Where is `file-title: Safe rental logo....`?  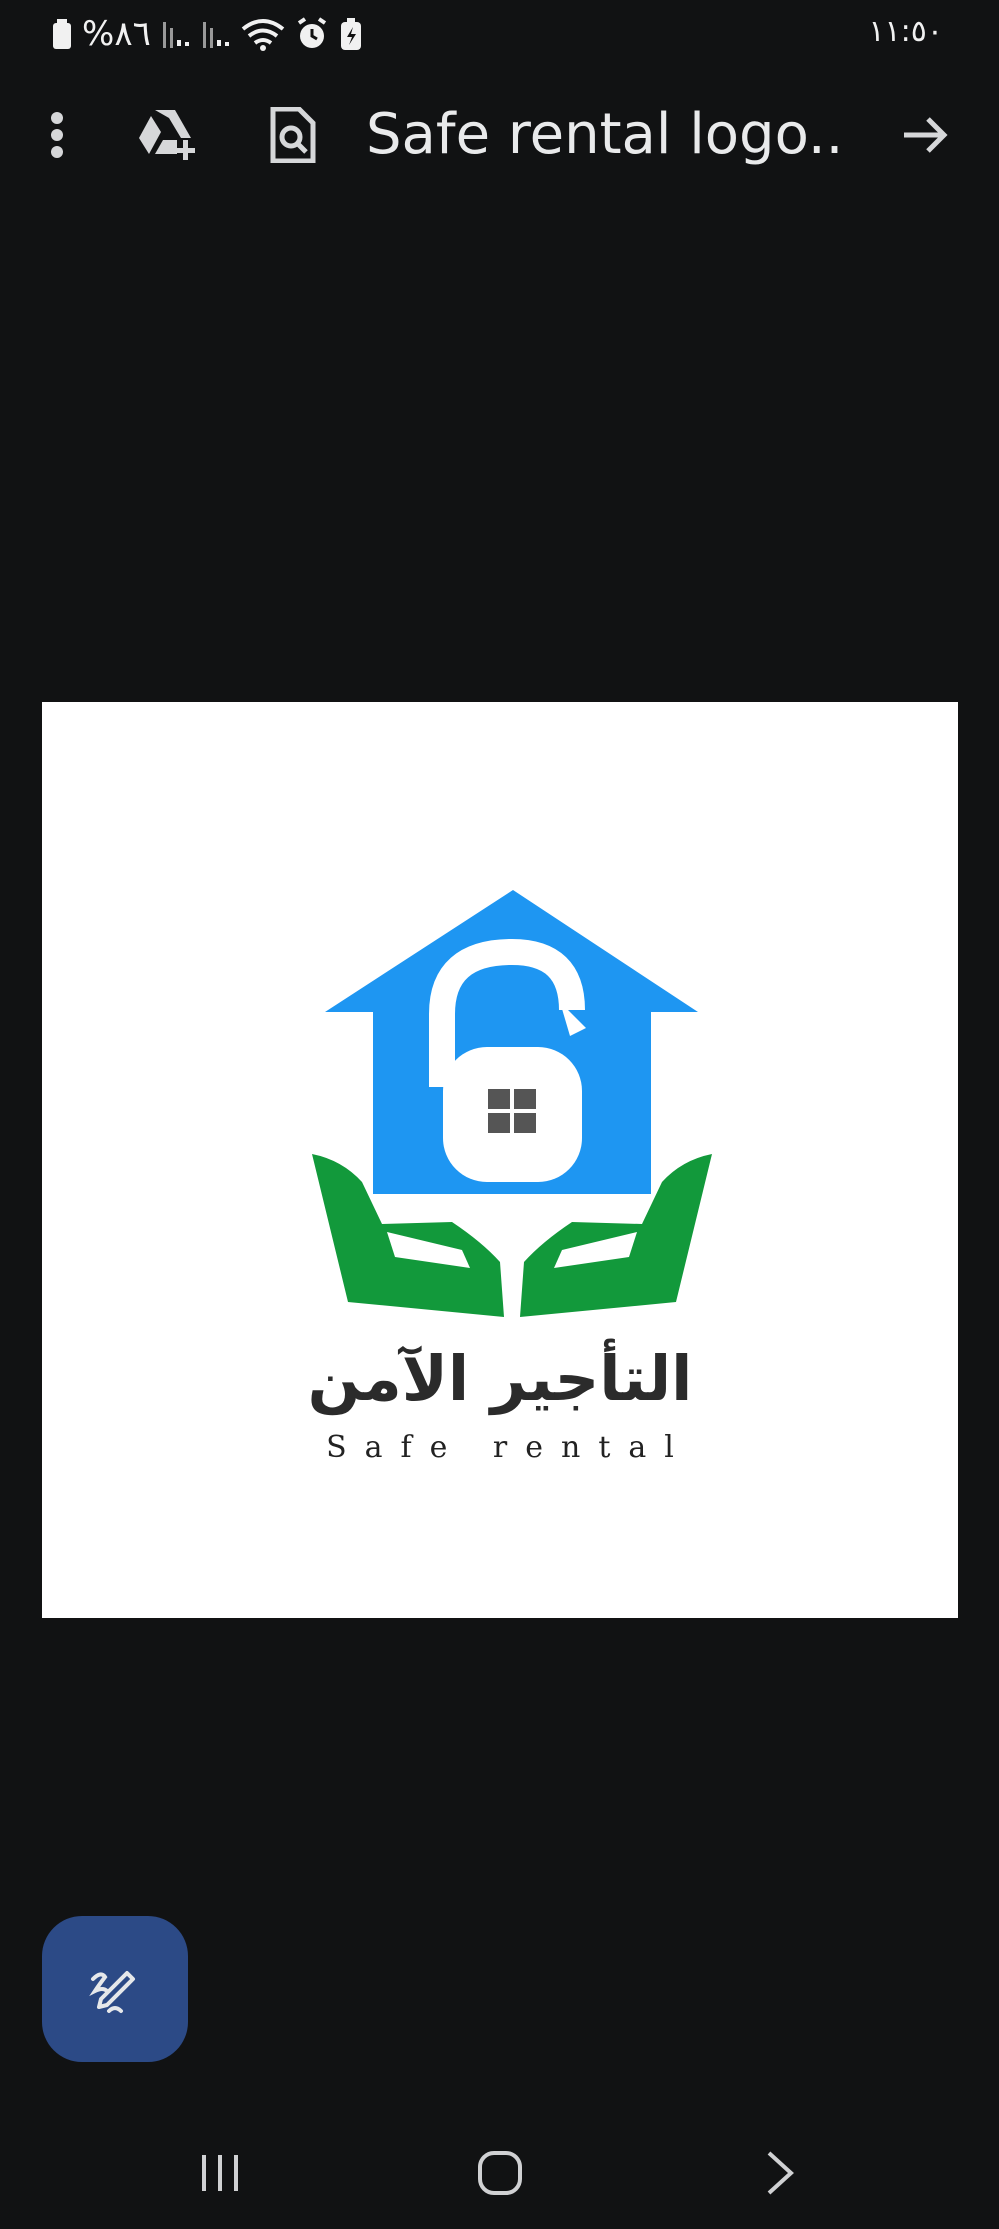
file-title: Safe rental logo.... is located at coordinates (606, 134).